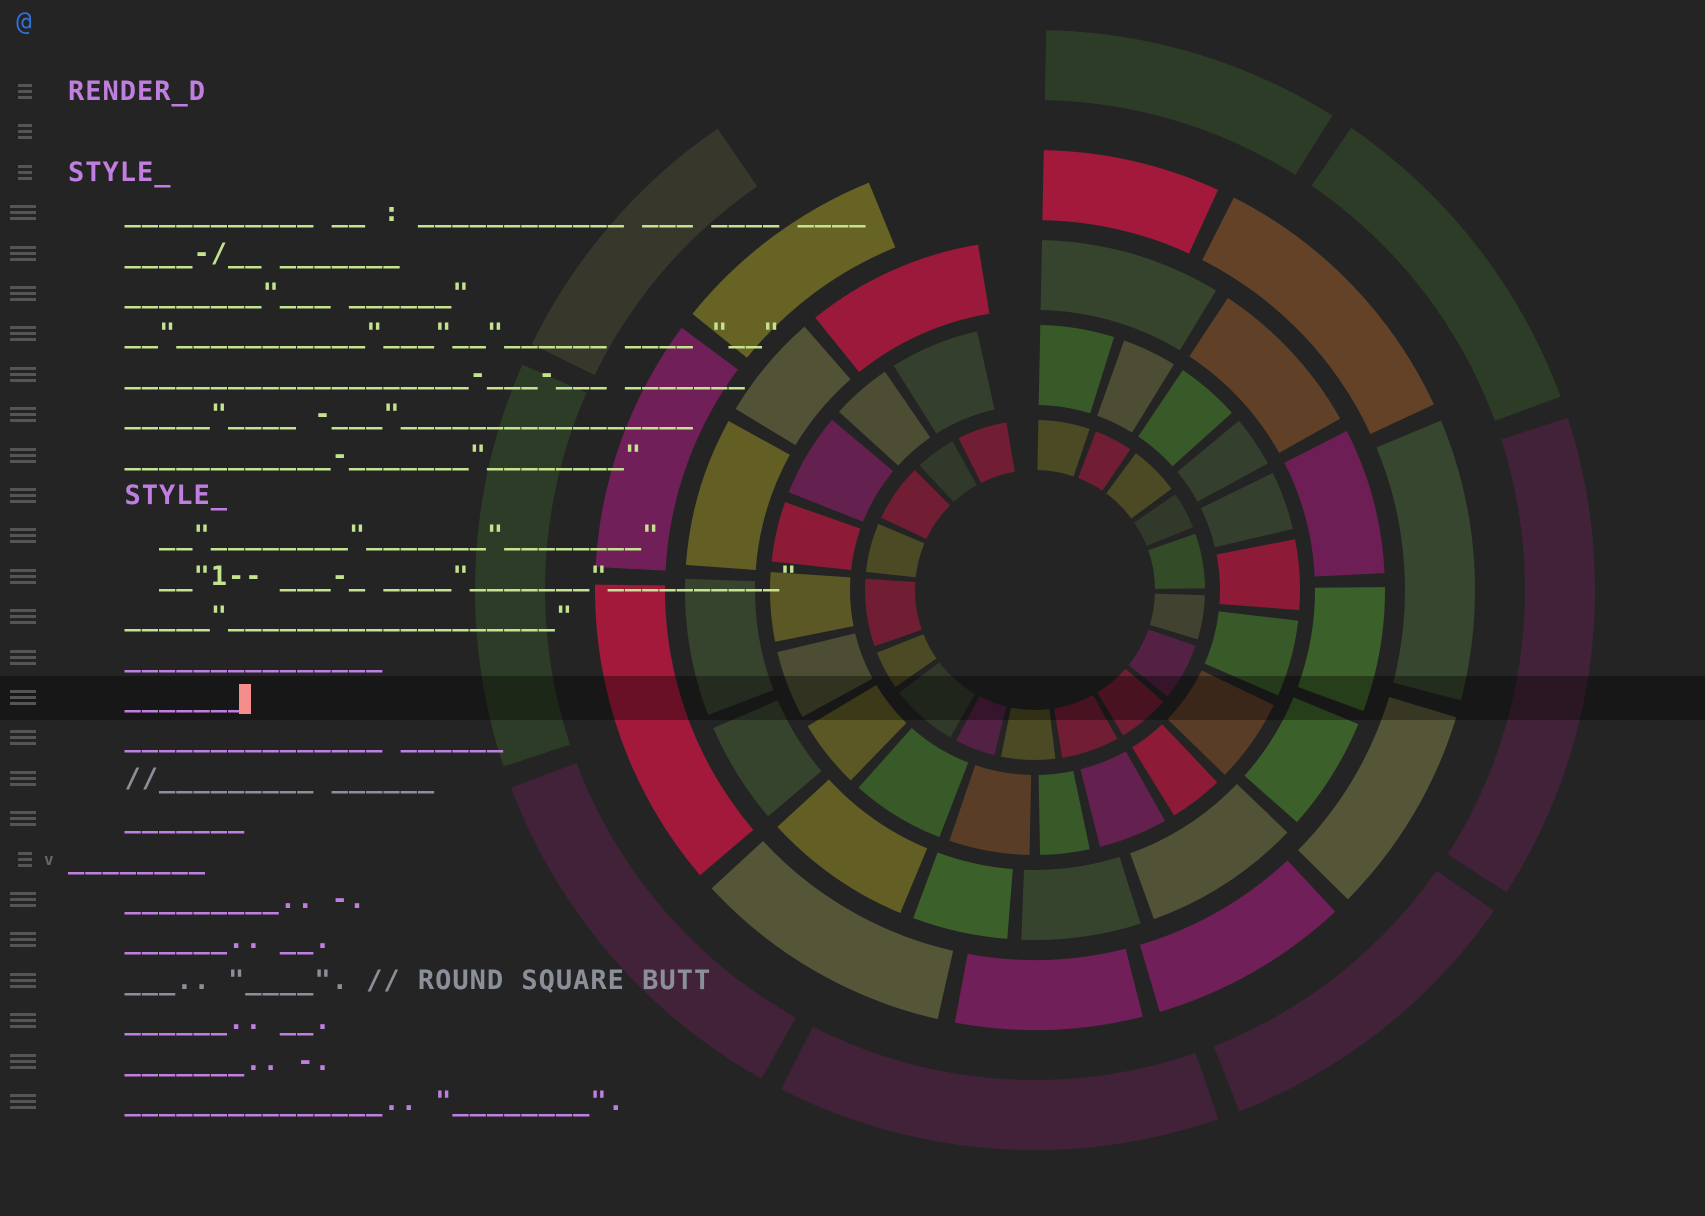 This screenshot has width=1705, height=1216. I want to click on code-line, so click(852, 132).